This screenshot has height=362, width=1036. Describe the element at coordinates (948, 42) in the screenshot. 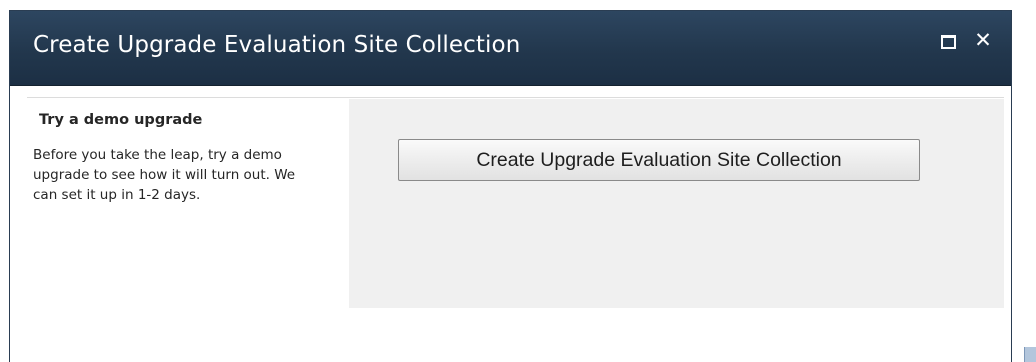

I see `maximize-icon` at that location.